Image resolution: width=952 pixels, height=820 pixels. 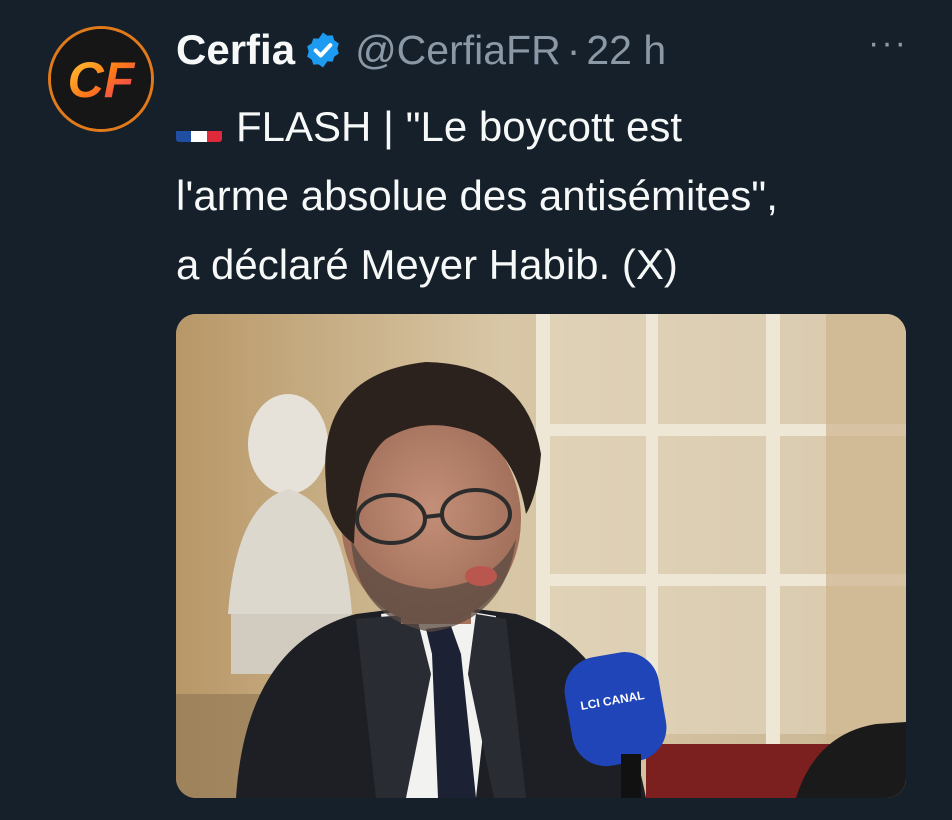 I want to click on avatar-logo-text: CF, so click(x=102, y=80).